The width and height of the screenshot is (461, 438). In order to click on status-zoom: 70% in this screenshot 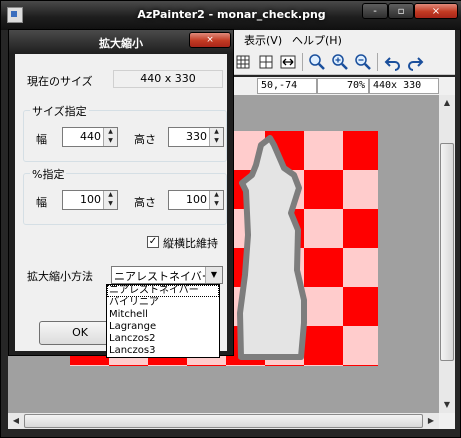, I will do `click(343, 86)`.